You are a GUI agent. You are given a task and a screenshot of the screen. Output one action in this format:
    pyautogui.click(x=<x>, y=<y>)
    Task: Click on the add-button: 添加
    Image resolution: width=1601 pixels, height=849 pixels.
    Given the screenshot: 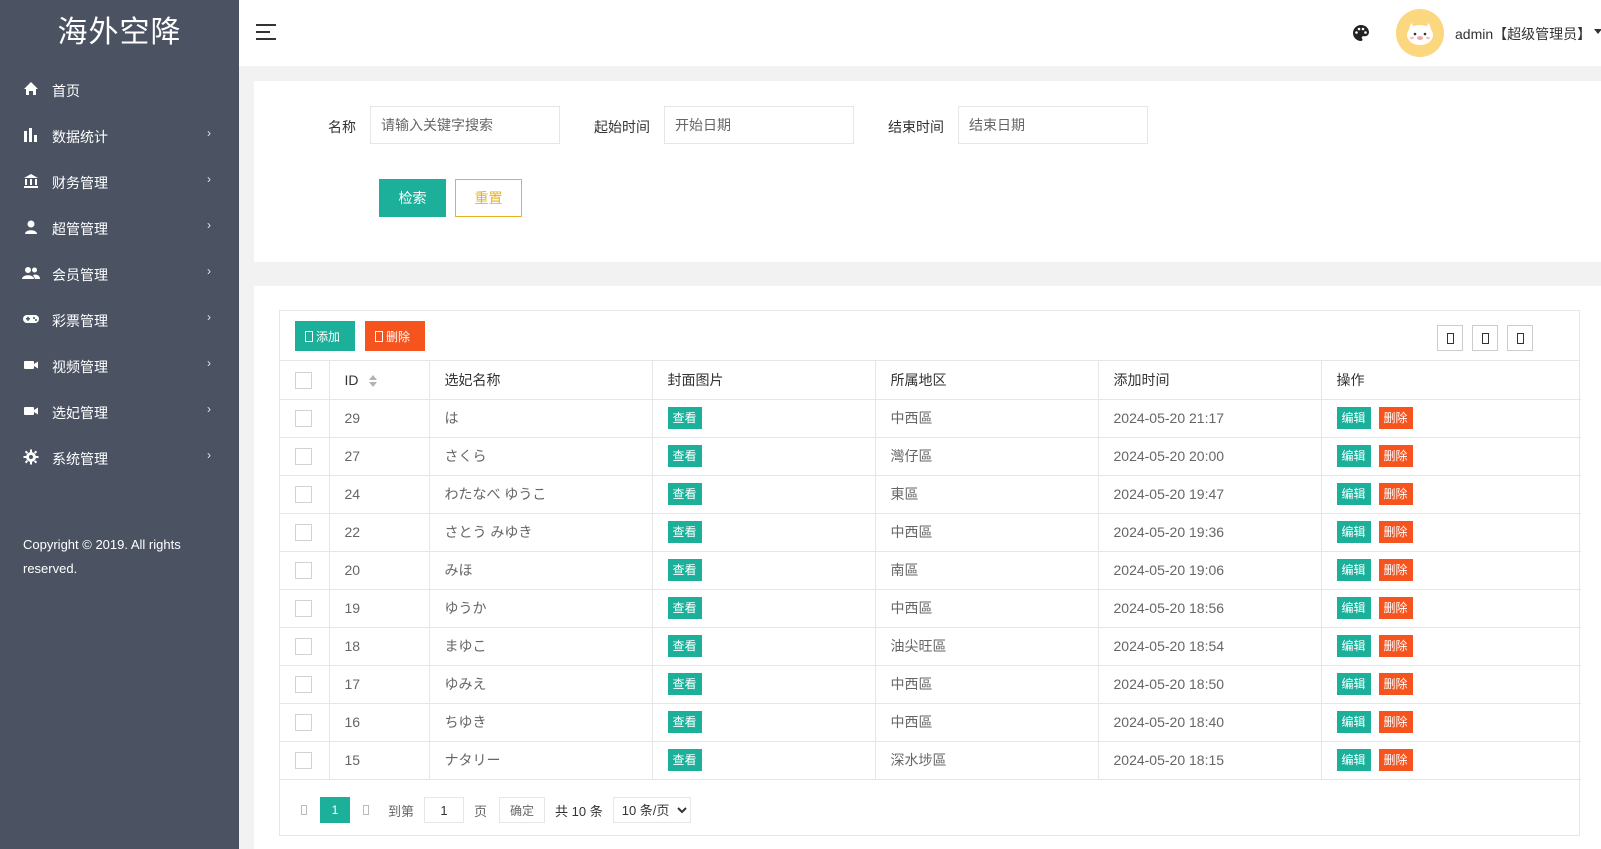 What is the action you would take?
    pyautogui.click(x=325, y=336)
    